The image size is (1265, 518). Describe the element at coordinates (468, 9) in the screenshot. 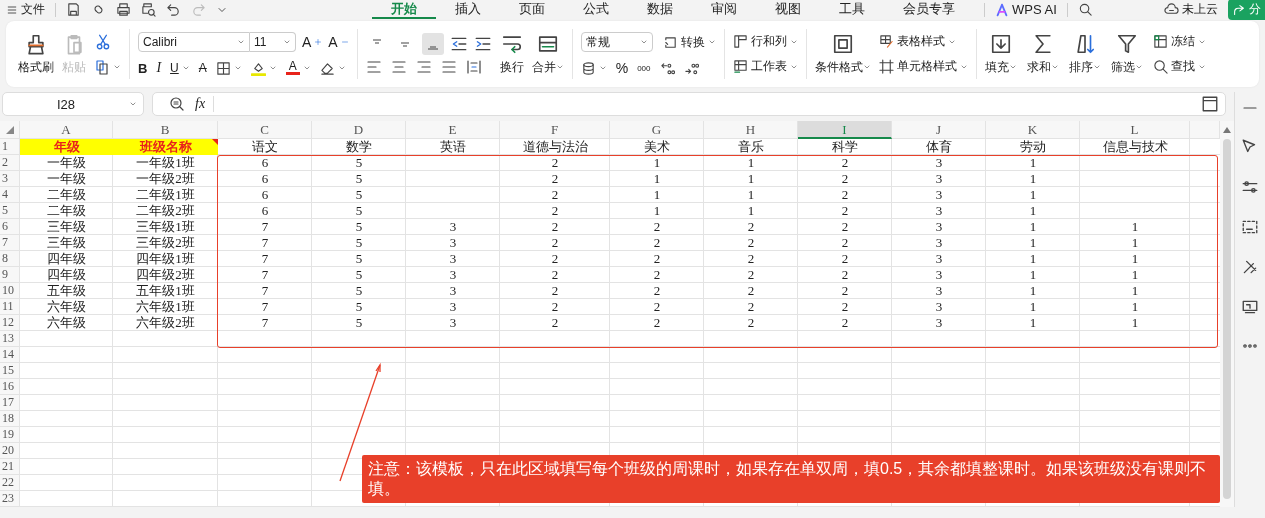

I see `ribbon-tab: 插入` at that location.